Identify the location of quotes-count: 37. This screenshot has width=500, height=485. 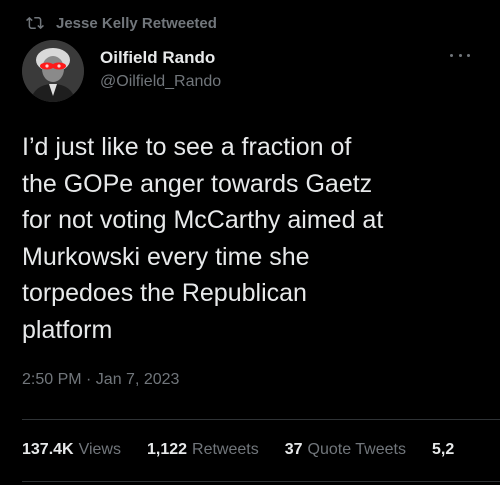
(293, 449).